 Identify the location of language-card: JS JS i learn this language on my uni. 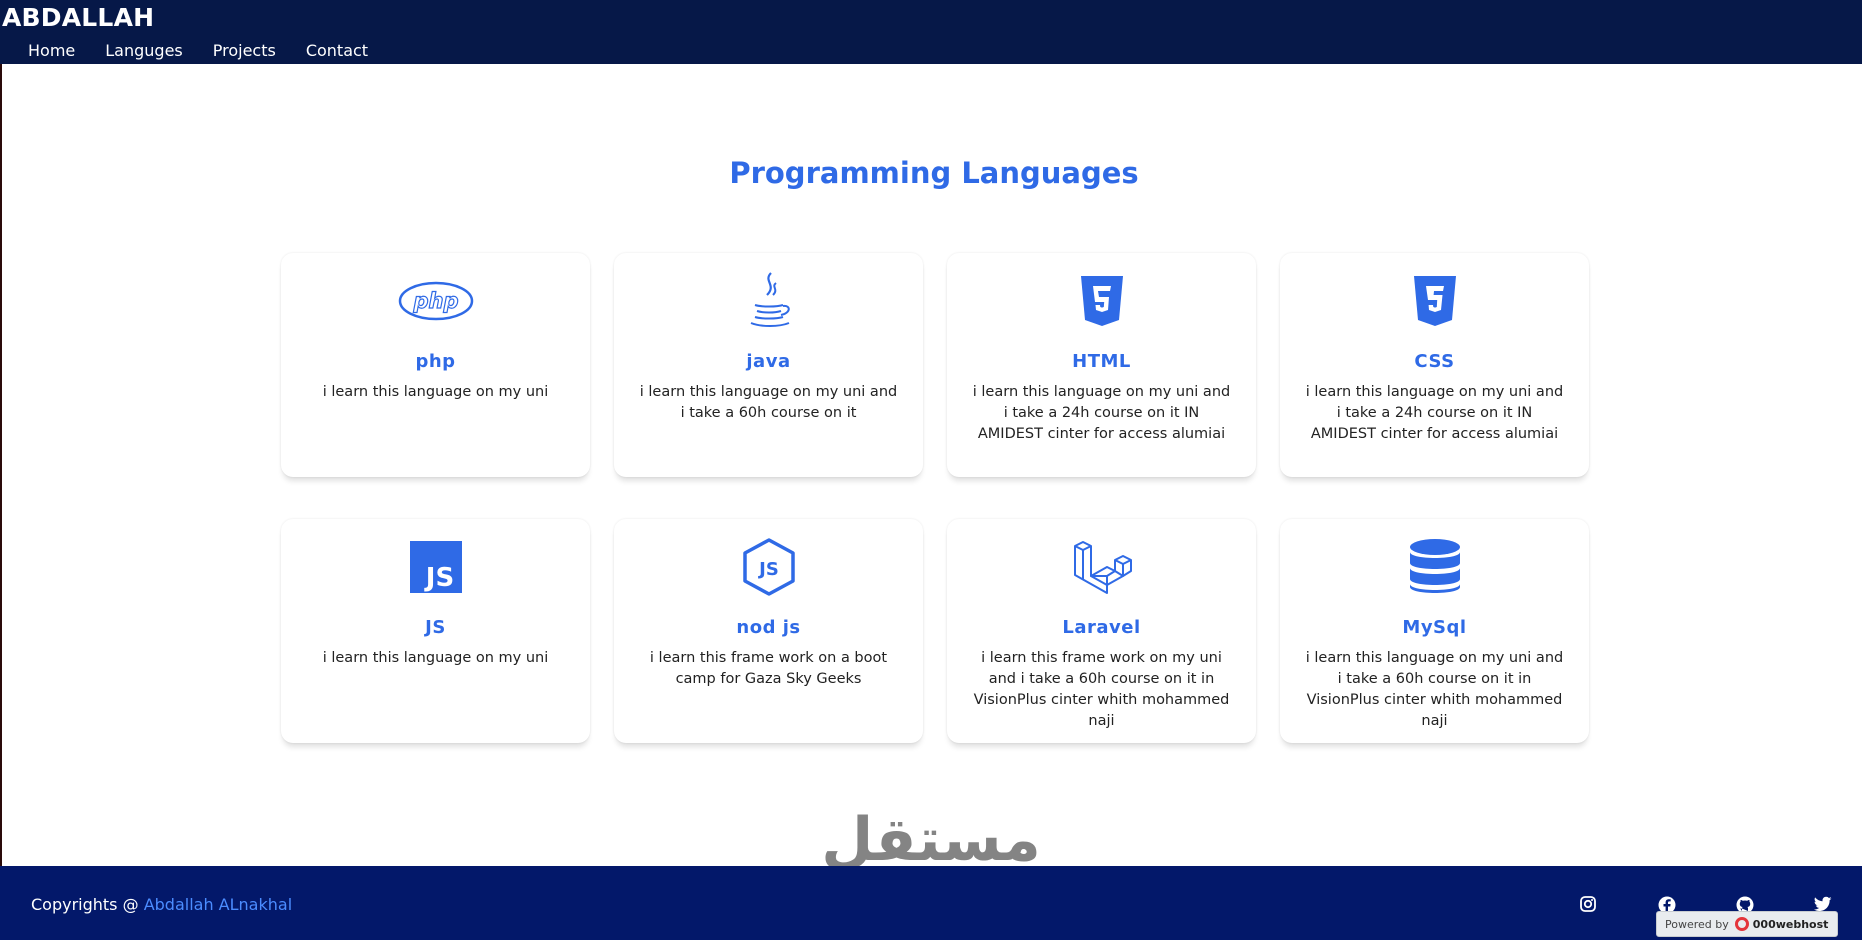
(435, 631).